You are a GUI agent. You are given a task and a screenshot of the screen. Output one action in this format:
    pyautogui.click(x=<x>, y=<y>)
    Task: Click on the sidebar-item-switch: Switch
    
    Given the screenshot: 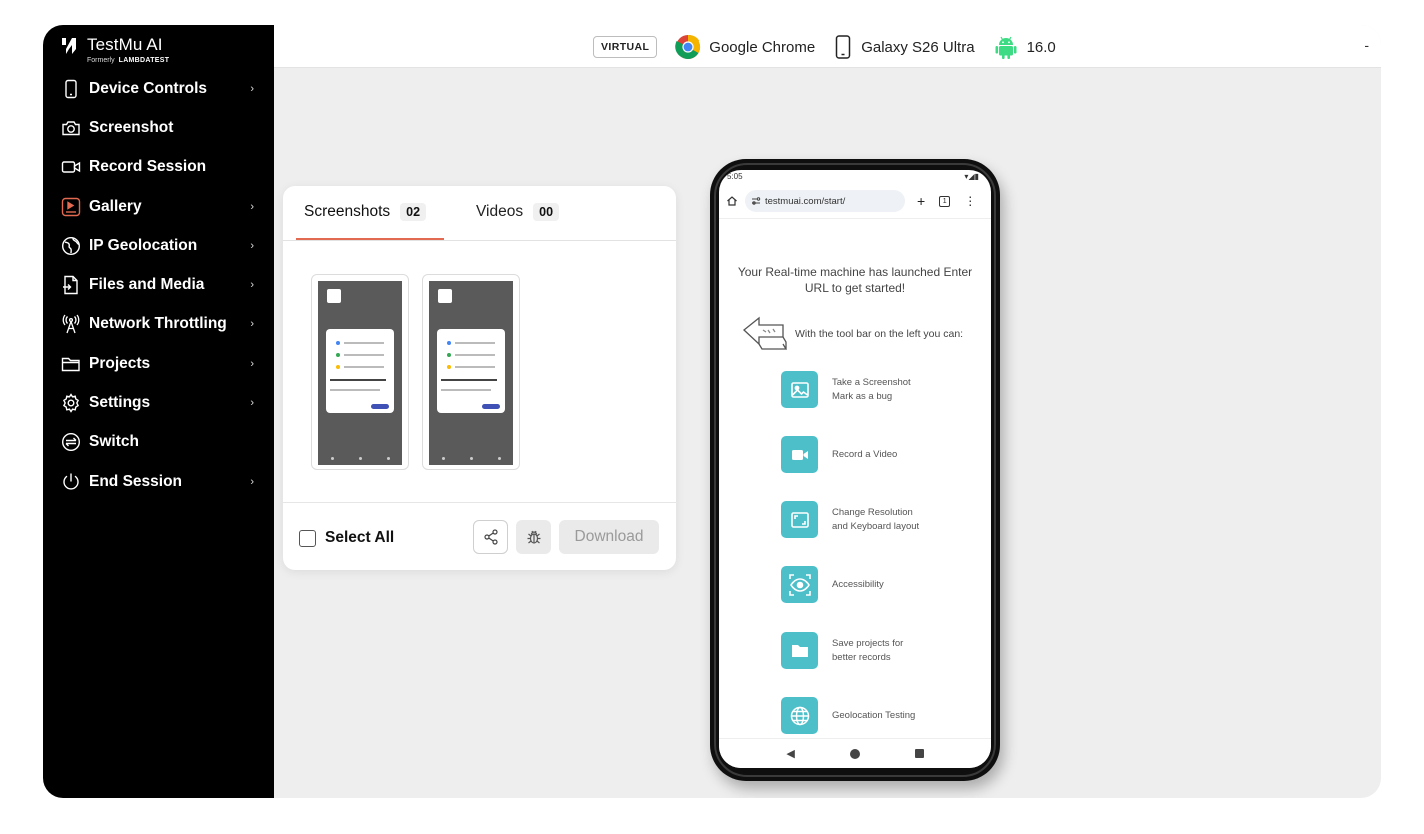 What is the action you would take?
    pyautogui.click(x=158, y=442)
    